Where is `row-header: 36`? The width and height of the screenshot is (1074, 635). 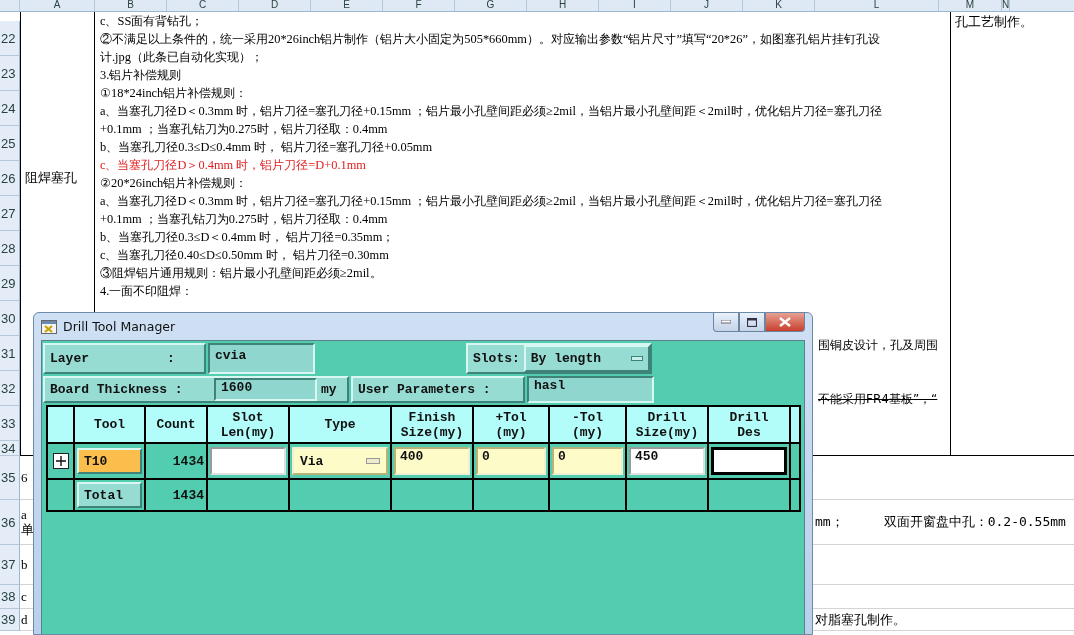 row-header: 36 is located at coordinates (10, 522).